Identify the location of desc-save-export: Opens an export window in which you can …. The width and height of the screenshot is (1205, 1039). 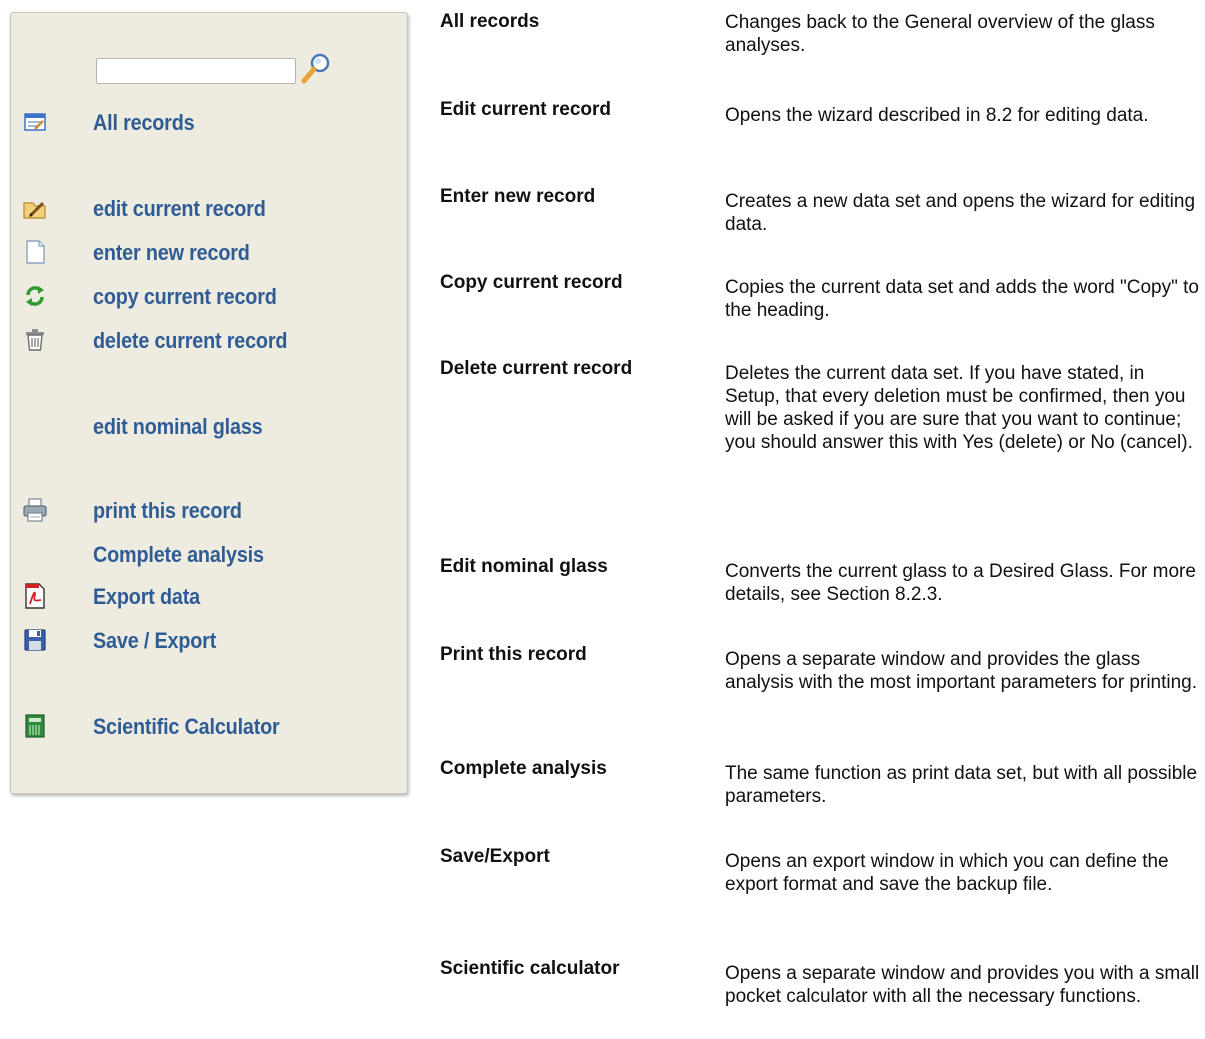
(947, 873).